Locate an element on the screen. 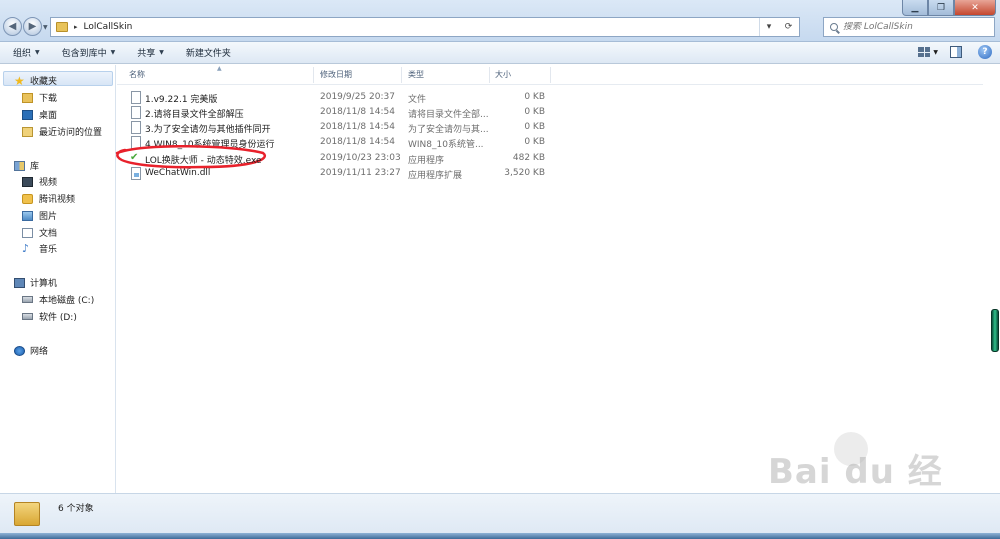 The width and height of the screenshot is (1000, 539). back-arrow-icon: ◀ is located at coordinates (12, 26).